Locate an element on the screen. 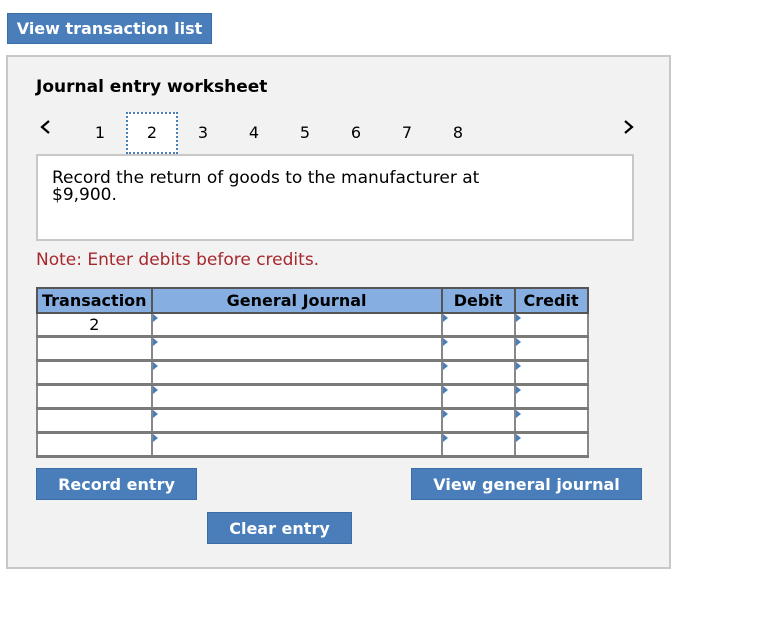 Image resolution: width=784 pixels, height=622 pixels. header-general-journal: General Journal is located at coordinates (296, 300).